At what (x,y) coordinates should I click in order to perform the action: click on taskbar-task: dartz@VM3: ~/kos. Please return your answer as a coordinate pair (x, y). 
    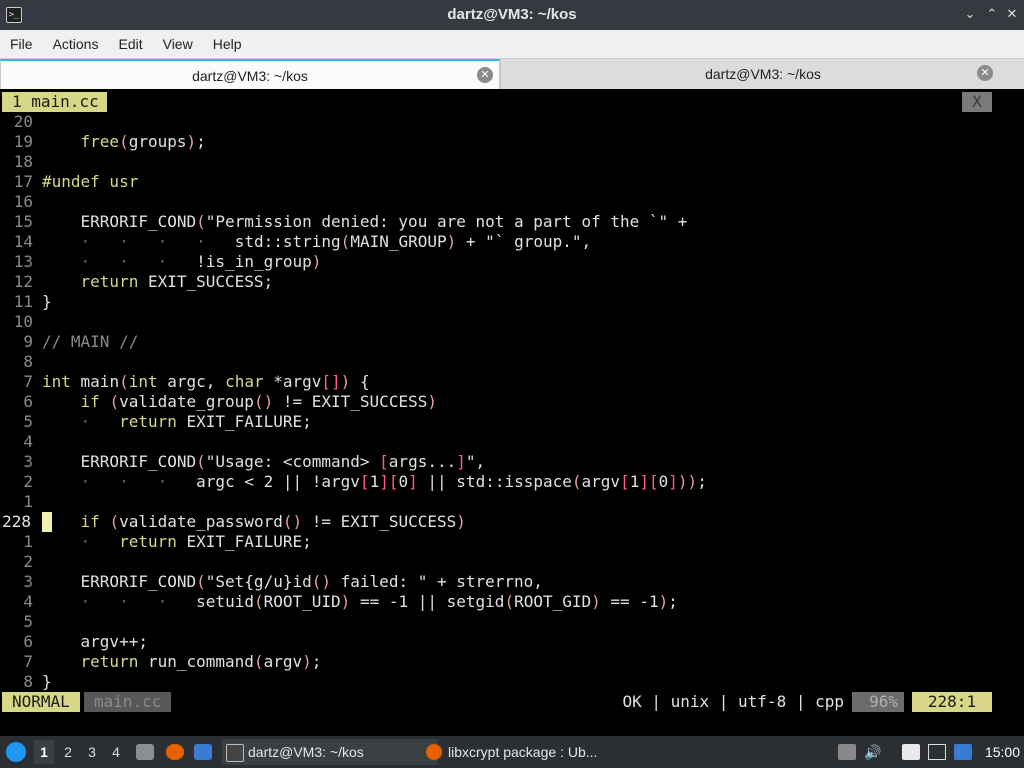
    Looking at the image, I should click on (330, 752).